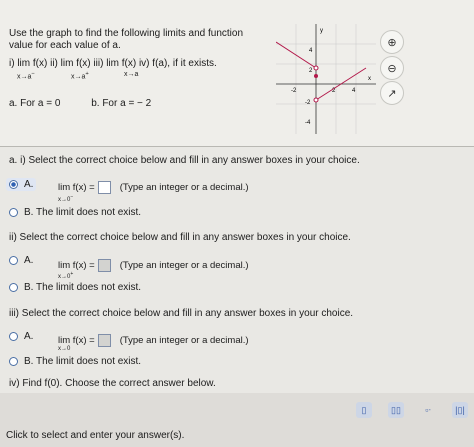 The width and height of the screenshot is (474, 447). What do you see at coordinates (13, 184) in the screenshot?
I see `radio-selected` at bounding box center [13, 184].